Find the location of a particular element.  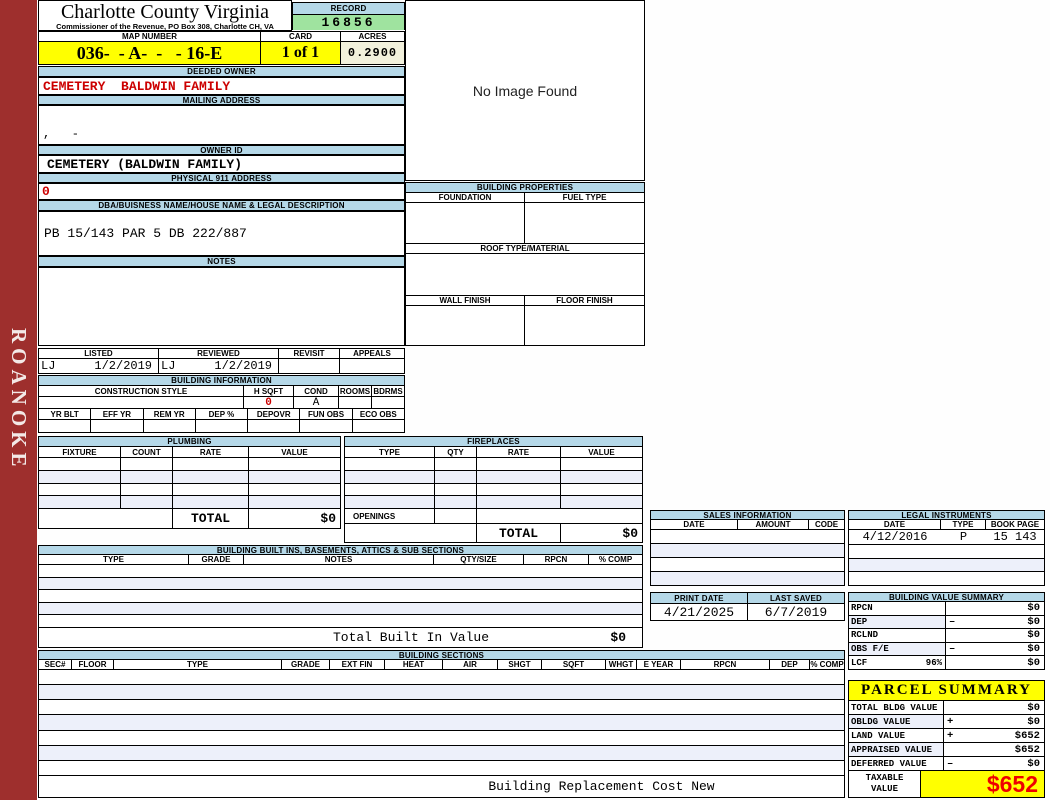

remyr-value is located at coordinates (170, 426).